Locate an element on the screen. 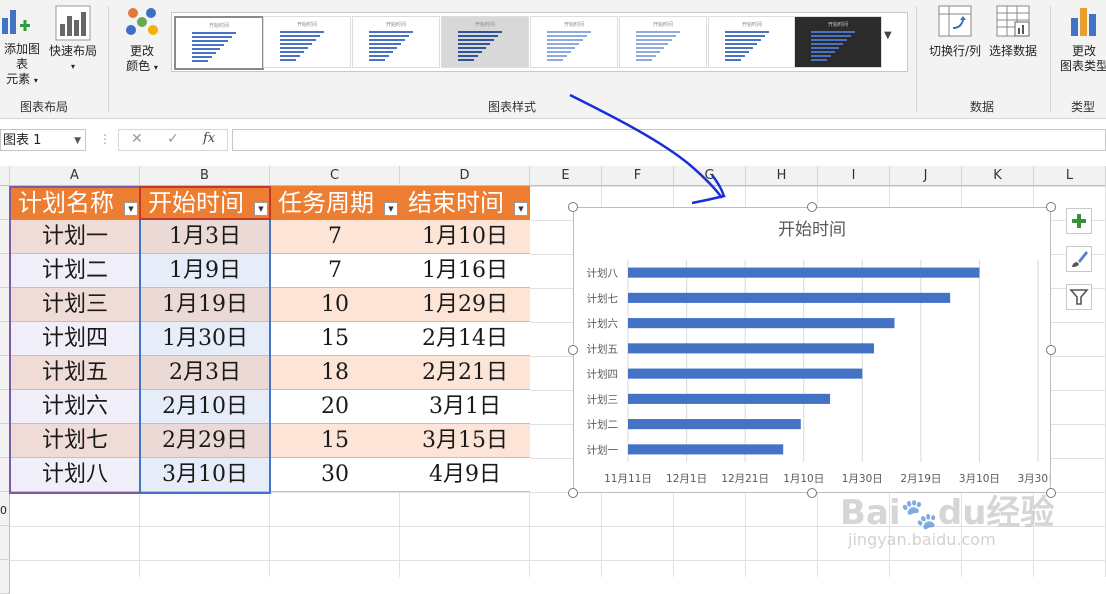  table-header-cell: 结束时间 is located at coordinates (465, 203).